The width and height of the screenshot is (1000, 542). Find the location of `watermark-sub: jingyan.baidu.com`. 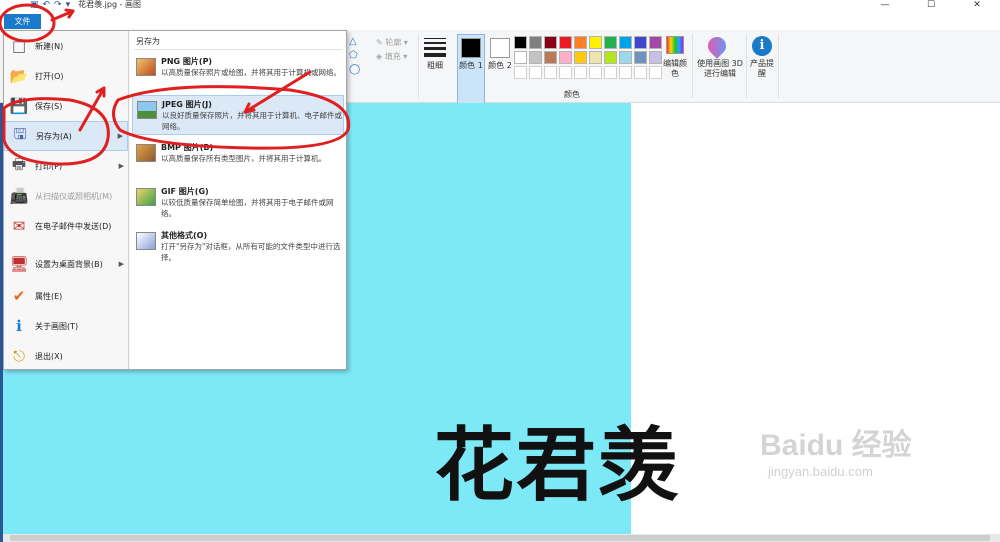

watermark-sub: jingyan.baidu.com is located at coordinates (820, 471).